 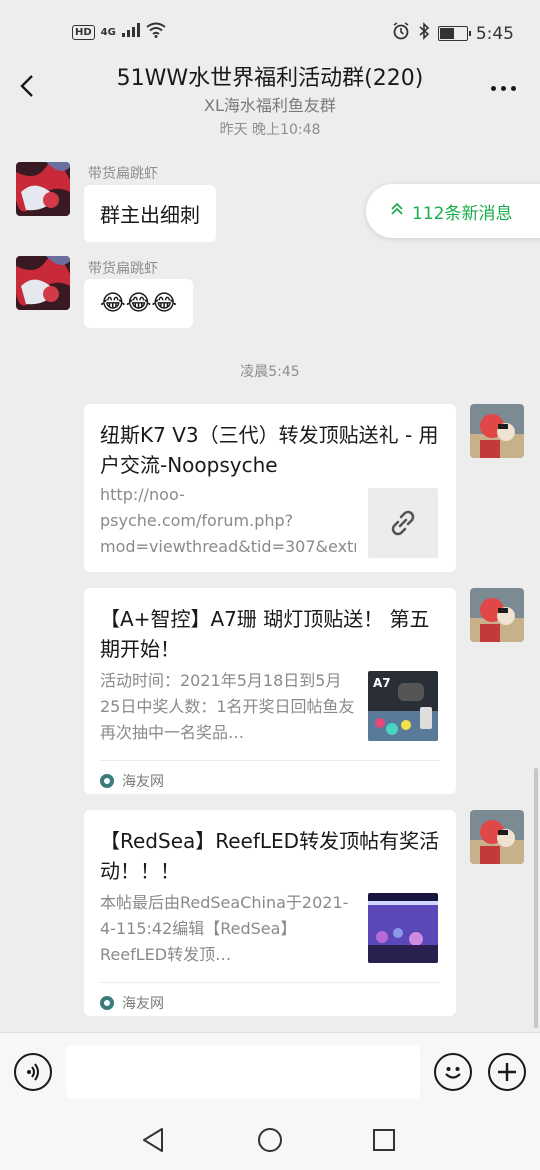 I want to click on input-bar, so click(x=270, y=1071).